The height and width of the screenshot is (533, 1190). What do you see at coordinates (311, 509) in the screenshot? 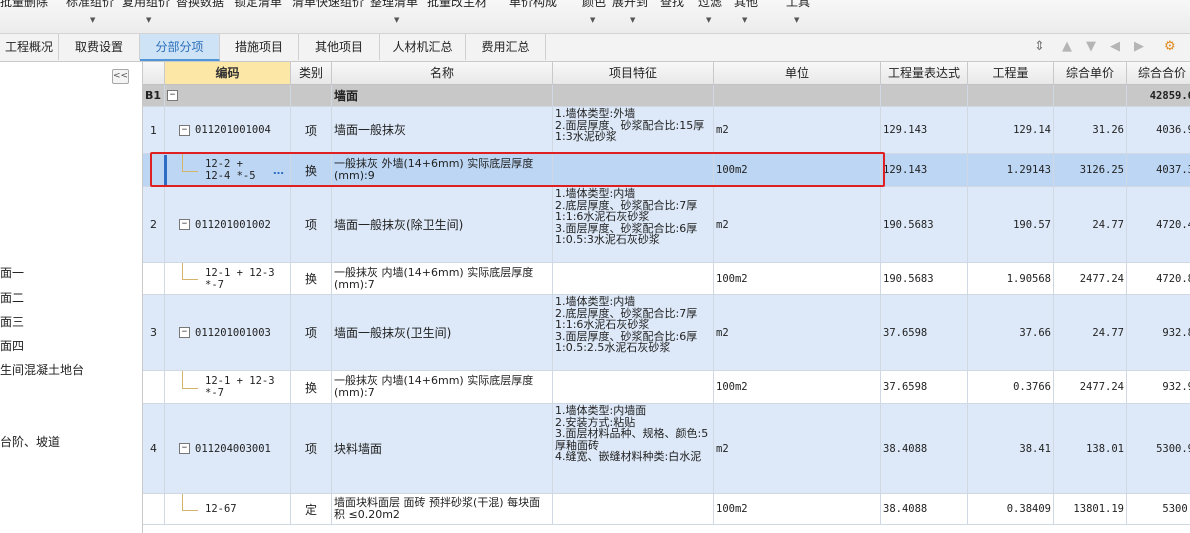
I see `cell-type: 定` at bounding box center [311, 509].